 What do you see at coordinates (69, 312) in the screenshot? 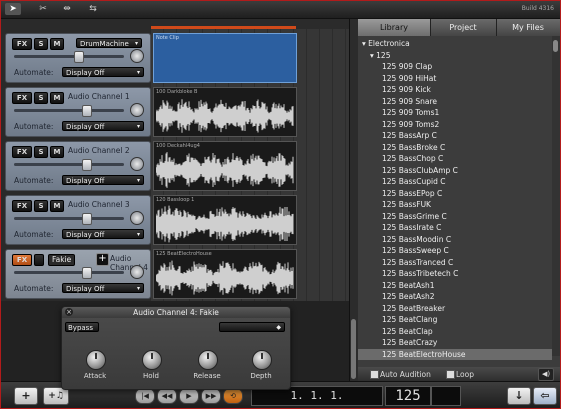
I see `close-icon: ×` at bounding box center [69, 312].